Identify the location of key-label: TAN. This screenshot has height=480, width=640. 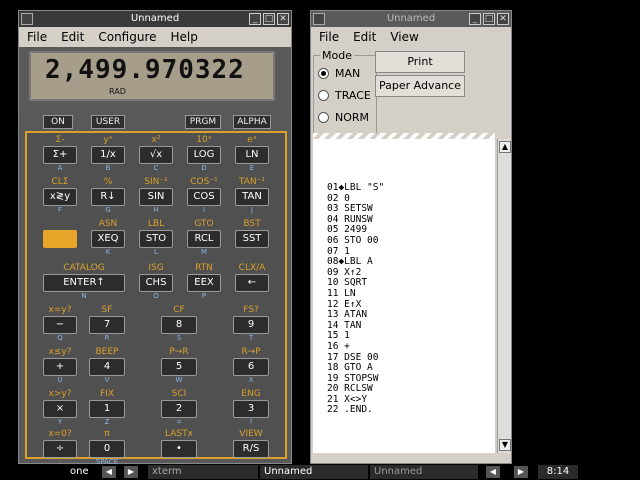
(252, 197).